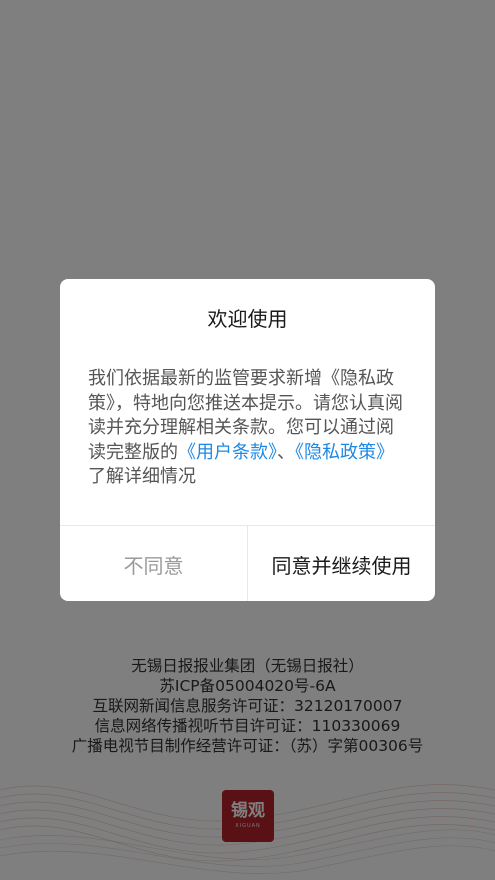  Describe the element at coordinates (247, 319) in the screenshot. I see `dialog-title: 欢迎使用` at that location.